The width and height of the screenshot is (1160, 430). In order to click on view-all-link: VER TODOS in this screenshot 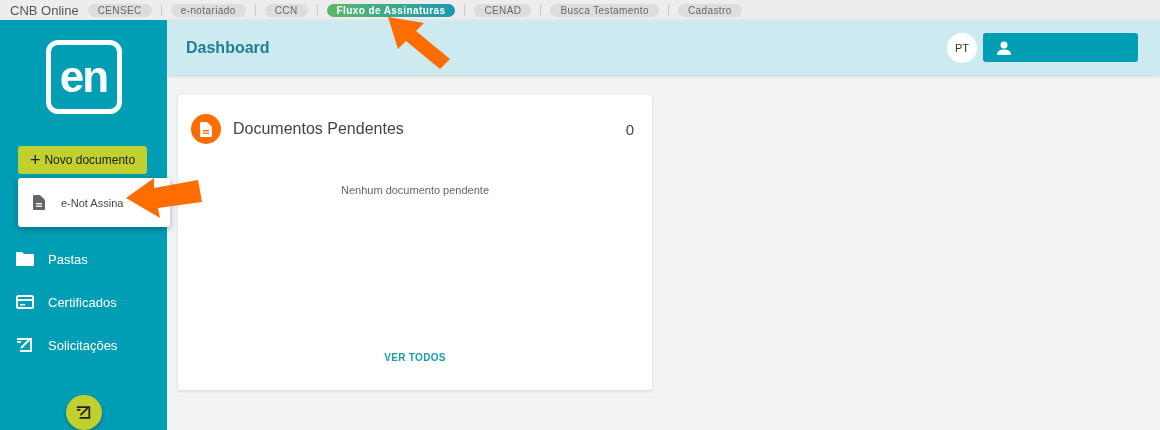, I will do `click(415, 357)`.